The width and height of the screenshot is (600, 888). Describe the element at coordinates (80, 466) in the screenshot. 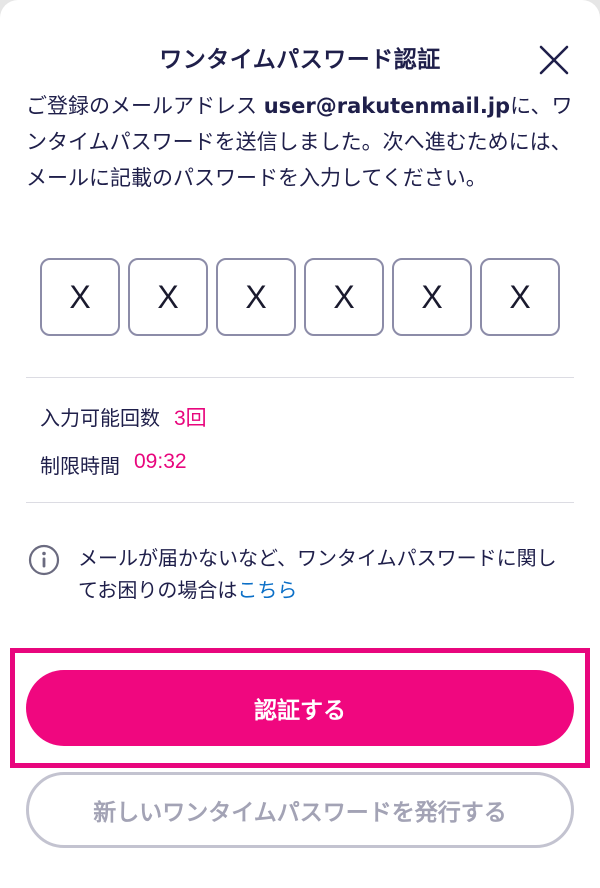

I see `time-limit-label: 制限時間` at that location.